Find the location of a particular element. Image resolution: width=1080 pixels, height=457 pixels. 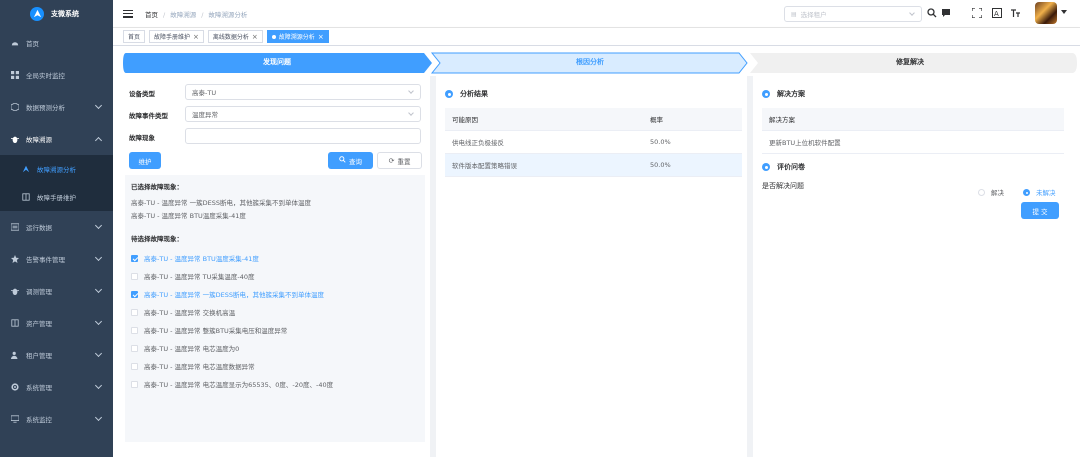

option-label: 高泰-TU - 温度异常 交换机高温 is located at coordinates (190, 313).